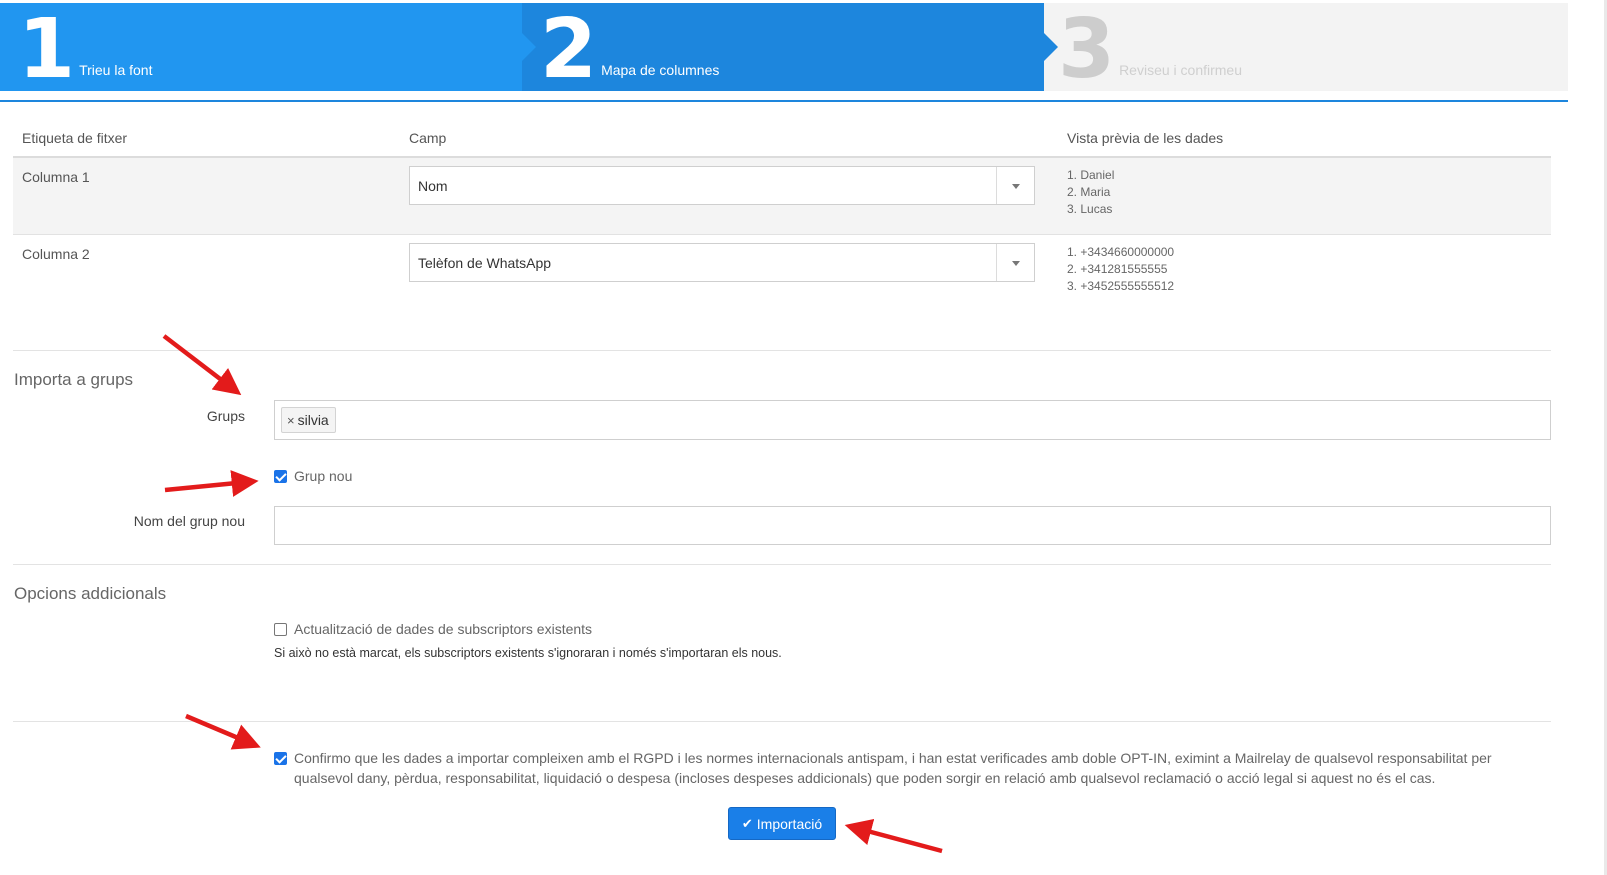 The image size is (1607, 875). I want to click on file-label-cell: Columna 2, so click(56, 254).